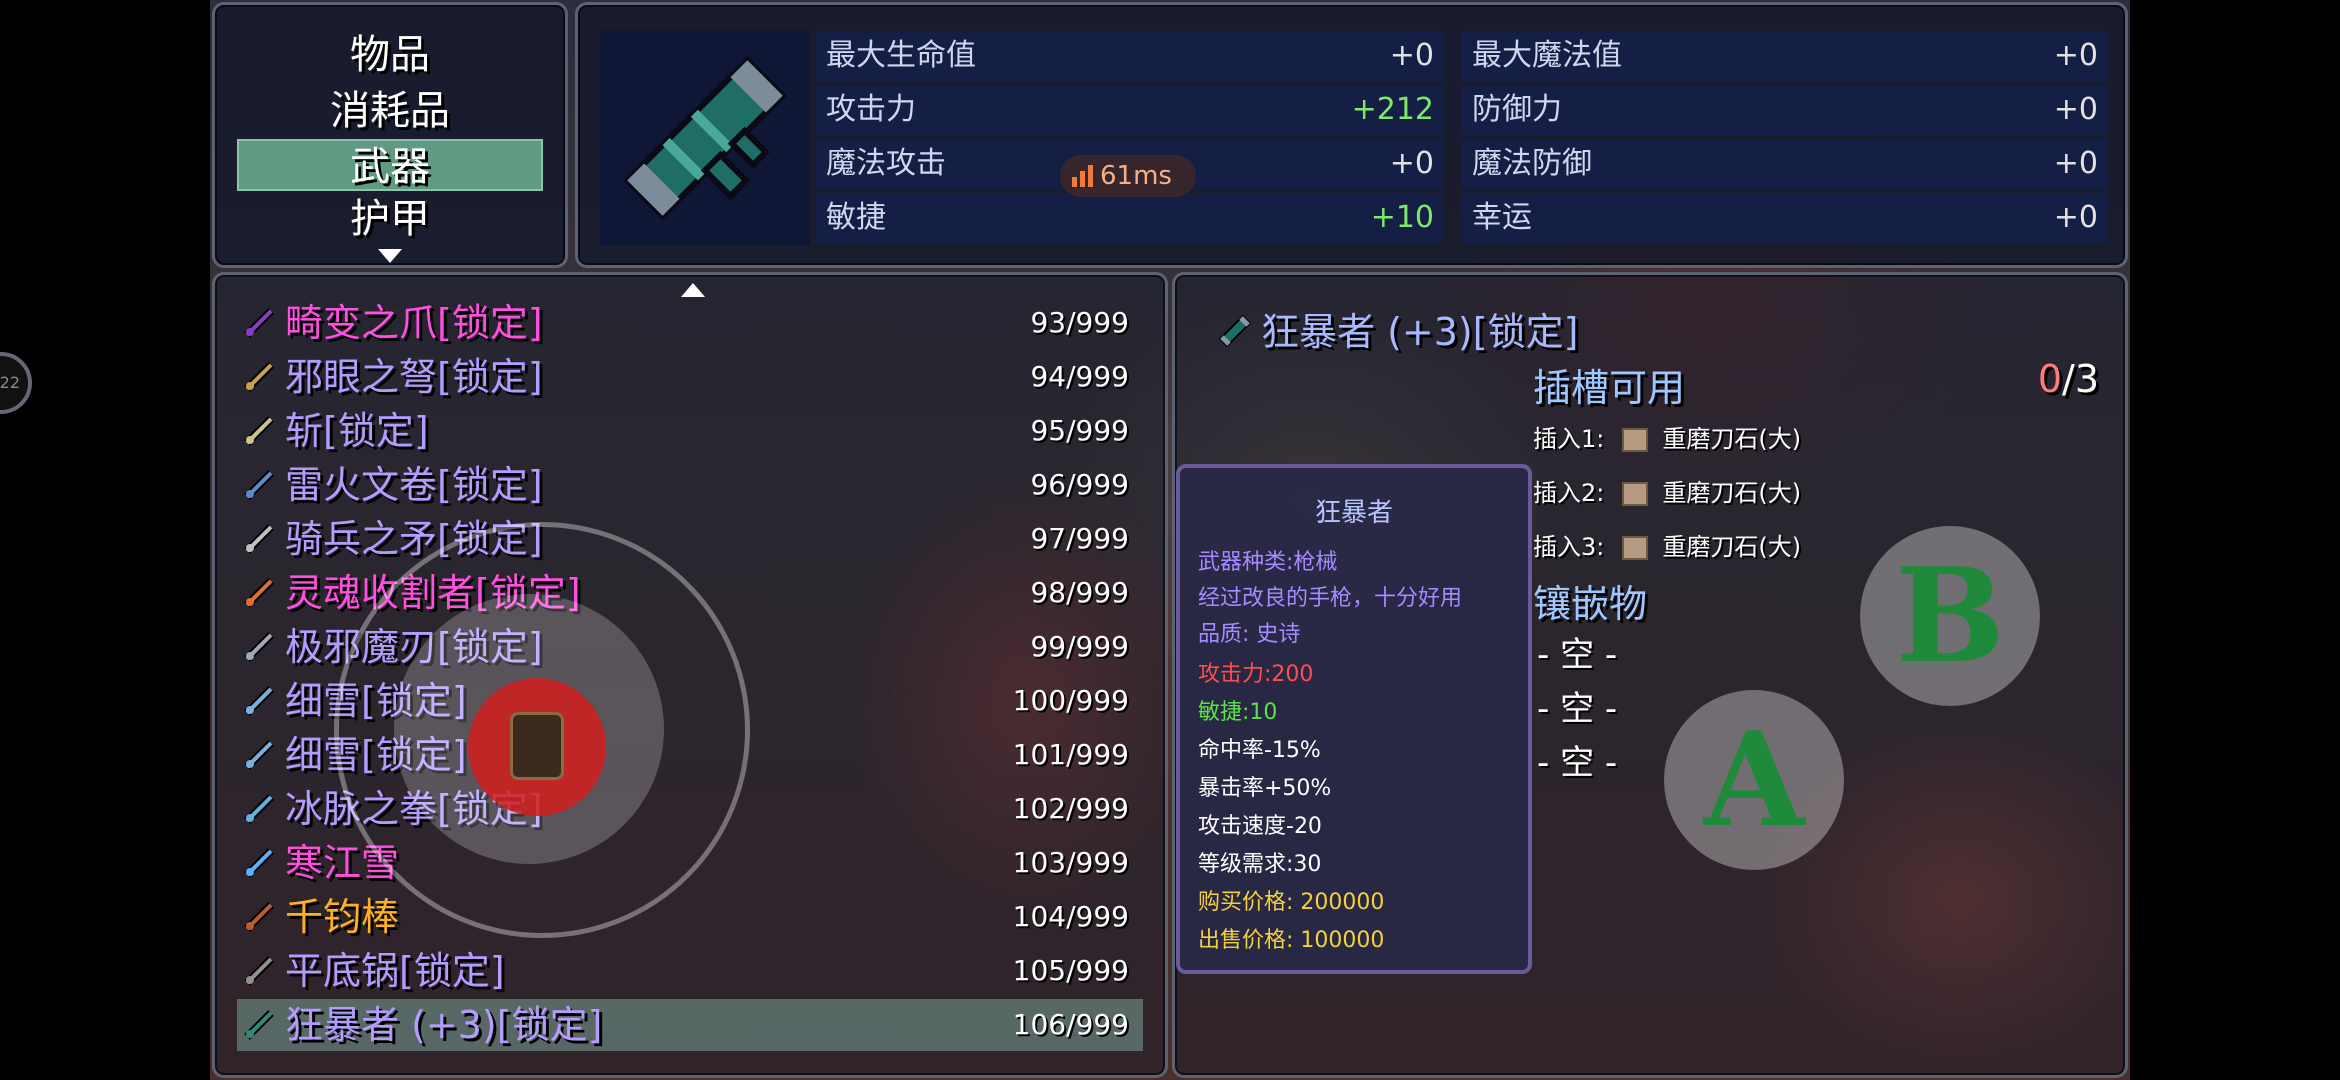 The height and width of the screenshot is (1080, 2340). I want to click on item-count: 103/999, so click(1070, 862).